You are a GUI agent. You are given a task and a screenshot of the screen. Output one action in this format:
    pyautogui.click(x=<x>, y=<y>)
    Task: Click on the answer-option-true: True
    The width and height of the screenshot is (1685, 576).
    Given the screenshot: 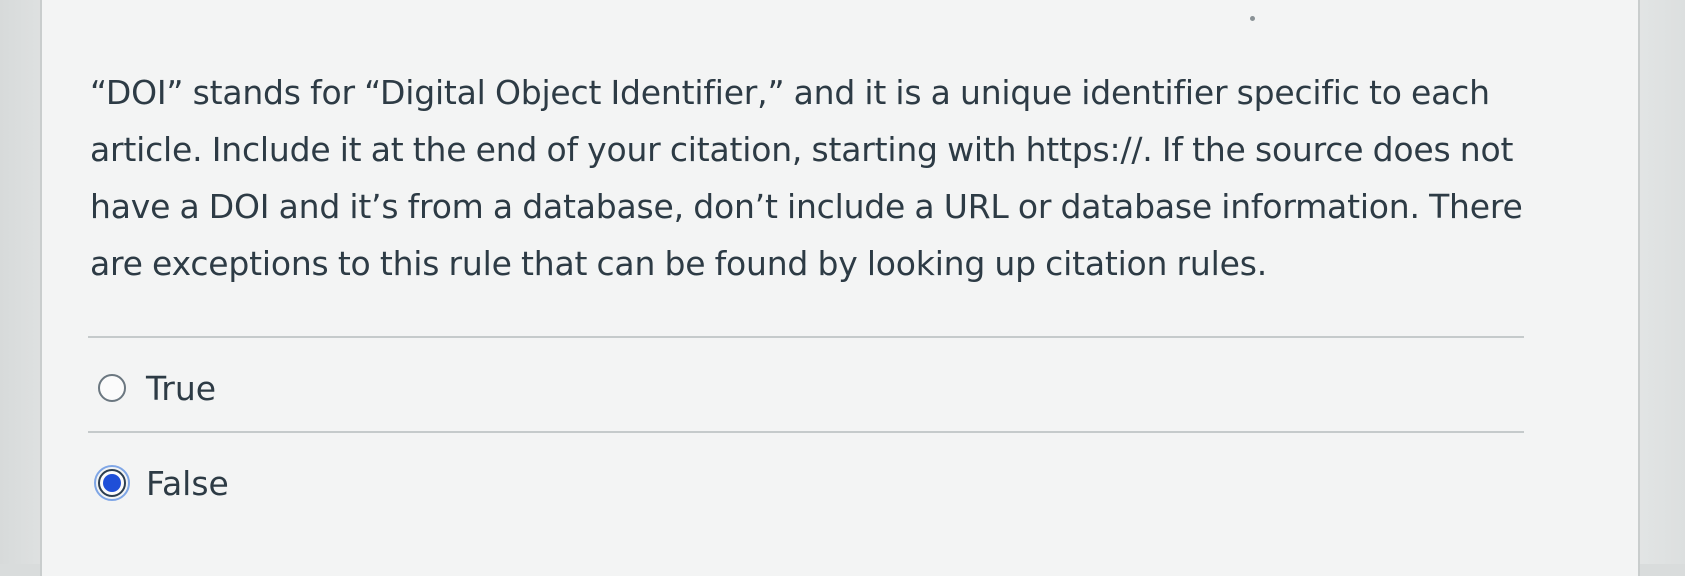 What is the action you would take?
    pyautogui.click(x=157, y=388)
    